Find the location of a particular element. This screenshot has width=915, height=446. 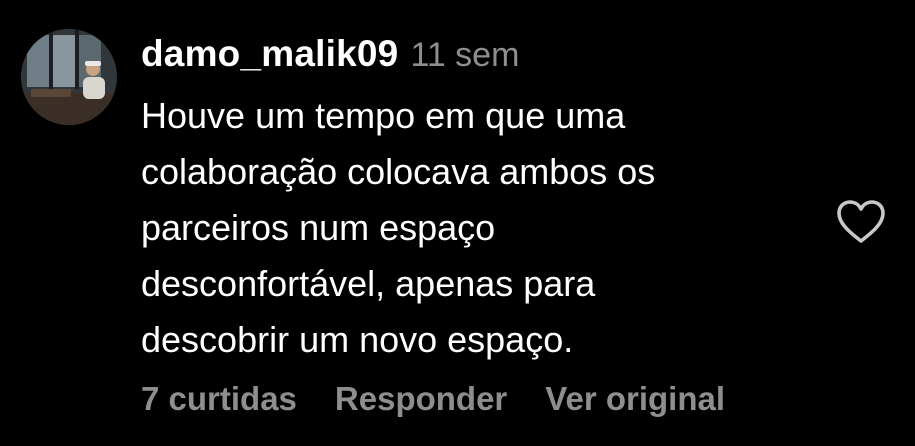

comment-text-line: descobrir um novo espaço. is located at coordinates (357, 339).